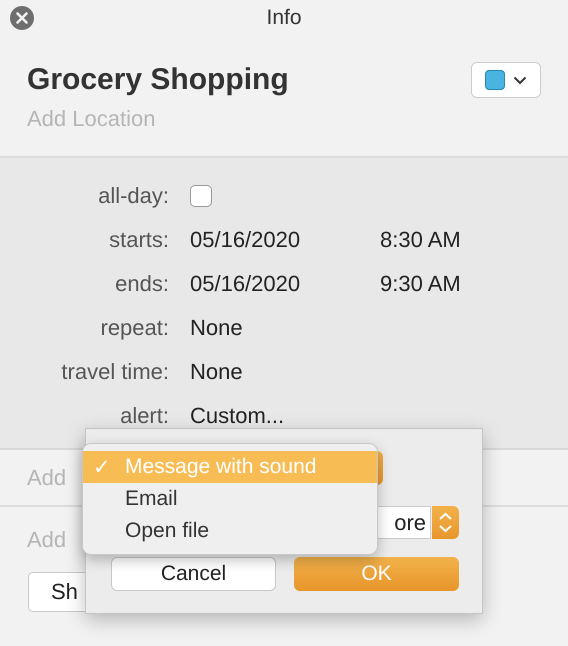  Describe the element at coordinates (22, 18) in the screenshot. I see `close-icon` at that location.